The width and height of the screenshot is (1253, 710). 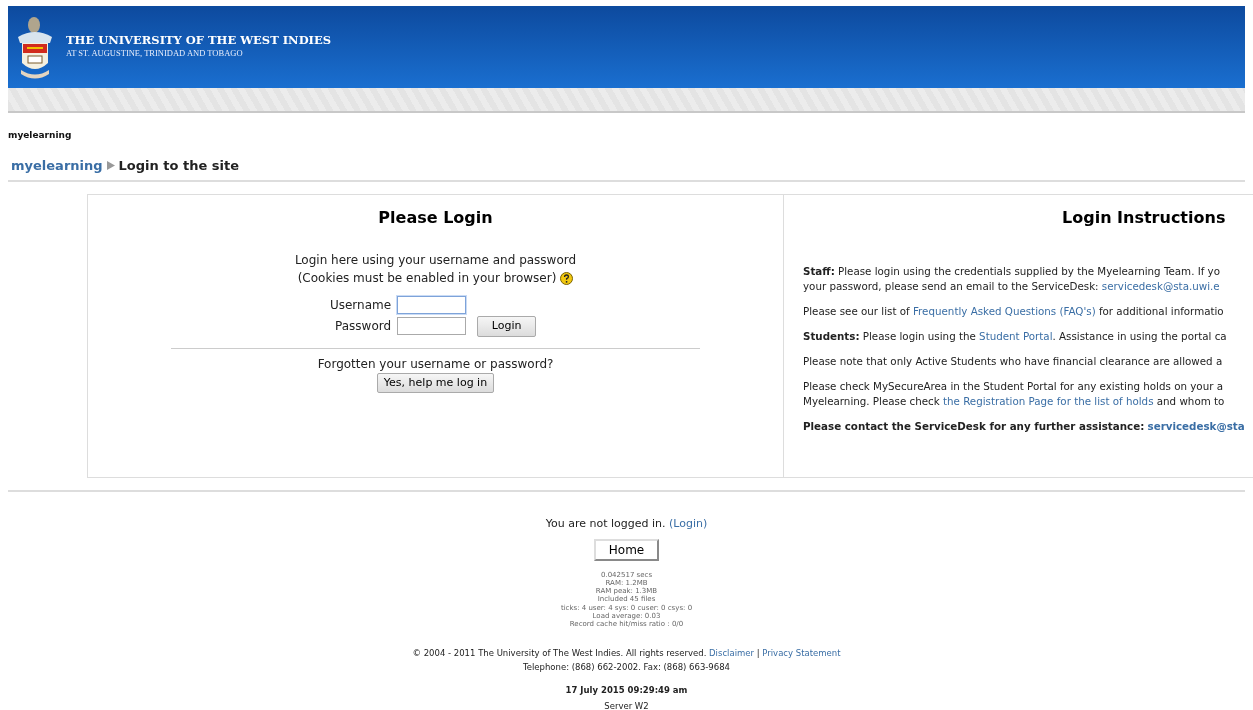 I want to click on field-label: Password, so click(x=363, y=326).